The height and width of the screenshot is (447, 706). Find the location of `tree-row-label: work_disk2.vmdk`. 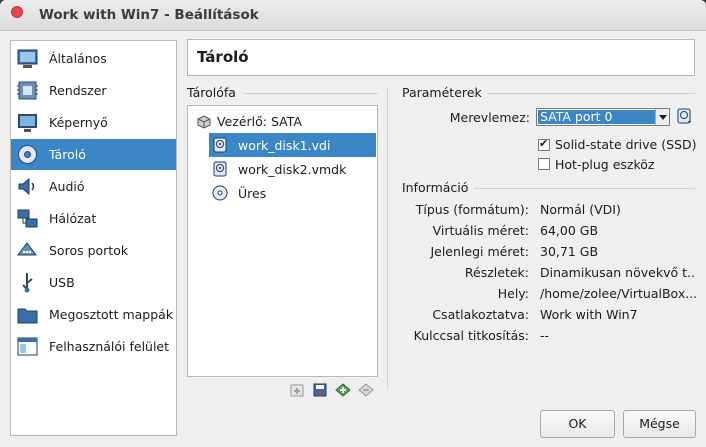

tree-row-label: work_disk2.vmdk is located at coordinates (292, 169).